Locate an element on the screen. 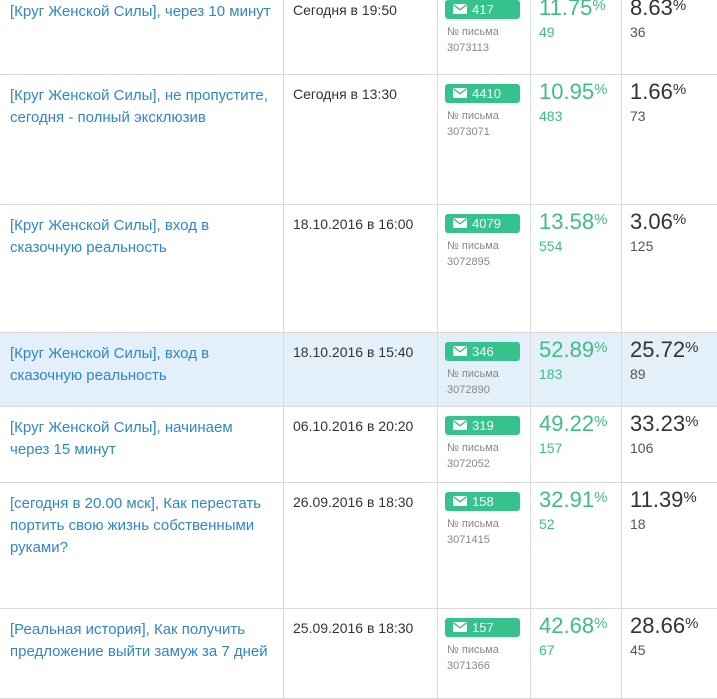  message-number: 3072895 is located at coordinates (468, 262).